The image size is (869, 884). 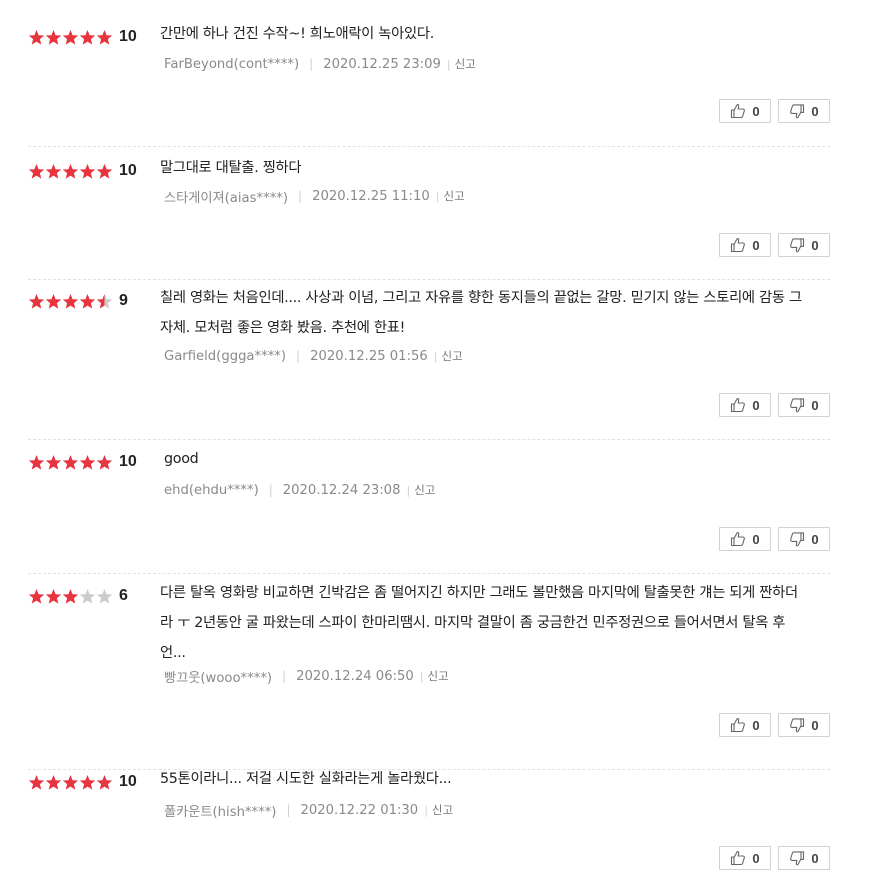 What do you see at coordinates (320, 64) in the screenshot?
I see `review-meta: FarBeyond(cont****) | 2020.12.25 23:09 | 신고` at bounding box center [320, 64].